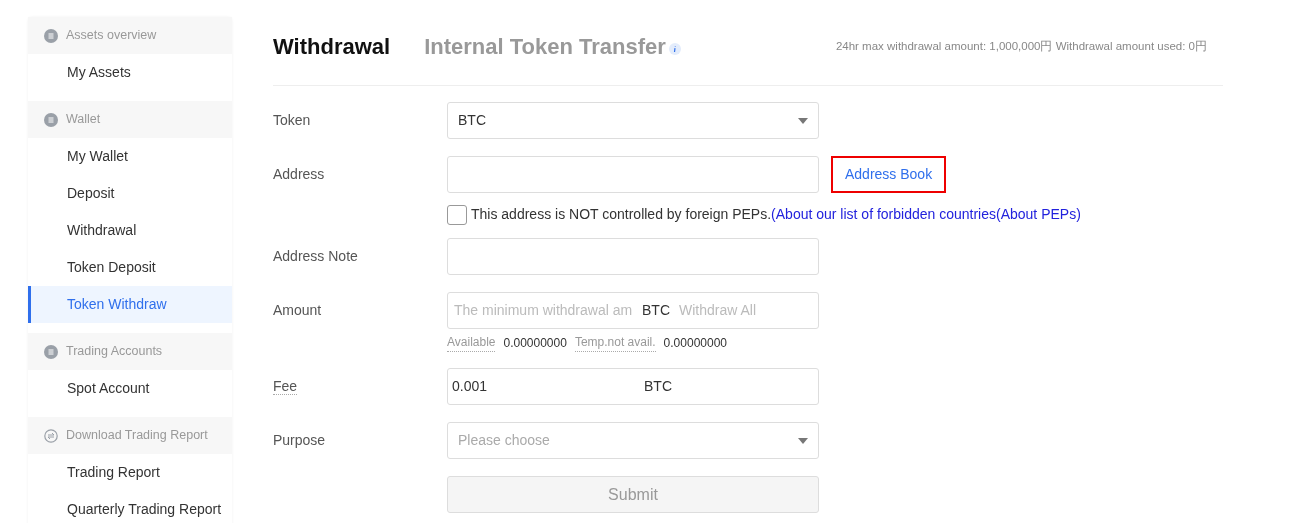 This screenshot has width=1296, height=523. What do you see at coordinates (656, 310) in the screenshot?
I see `unit-text: BTC` at bounding box center [656, 310].